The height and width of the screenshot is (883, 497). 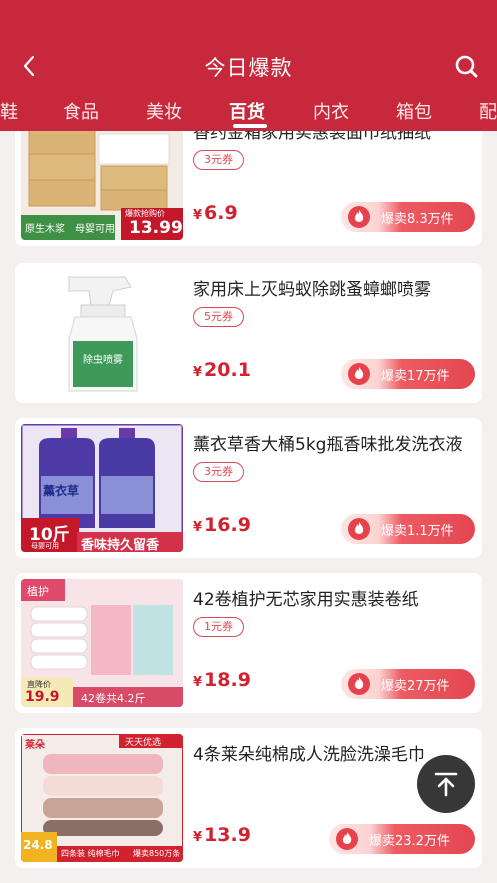 What do you see at coordinates (102, 798) in the screenshot?
I see `product-image: 莱朵 天天优选 24.8 四条装 纯棉毛巾 爆卖850万条` at bounding box center [102, 798].